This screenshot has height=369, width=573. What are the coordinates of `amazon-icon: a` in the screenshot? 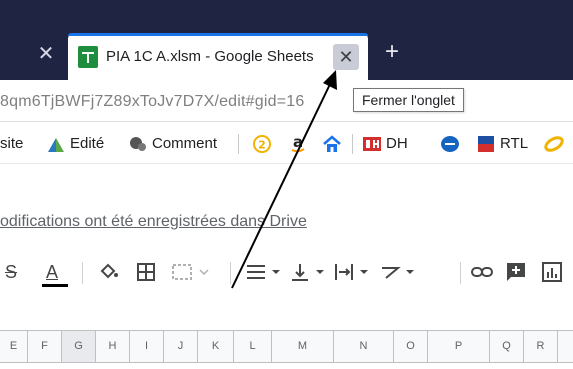 It's located at (298, 144).